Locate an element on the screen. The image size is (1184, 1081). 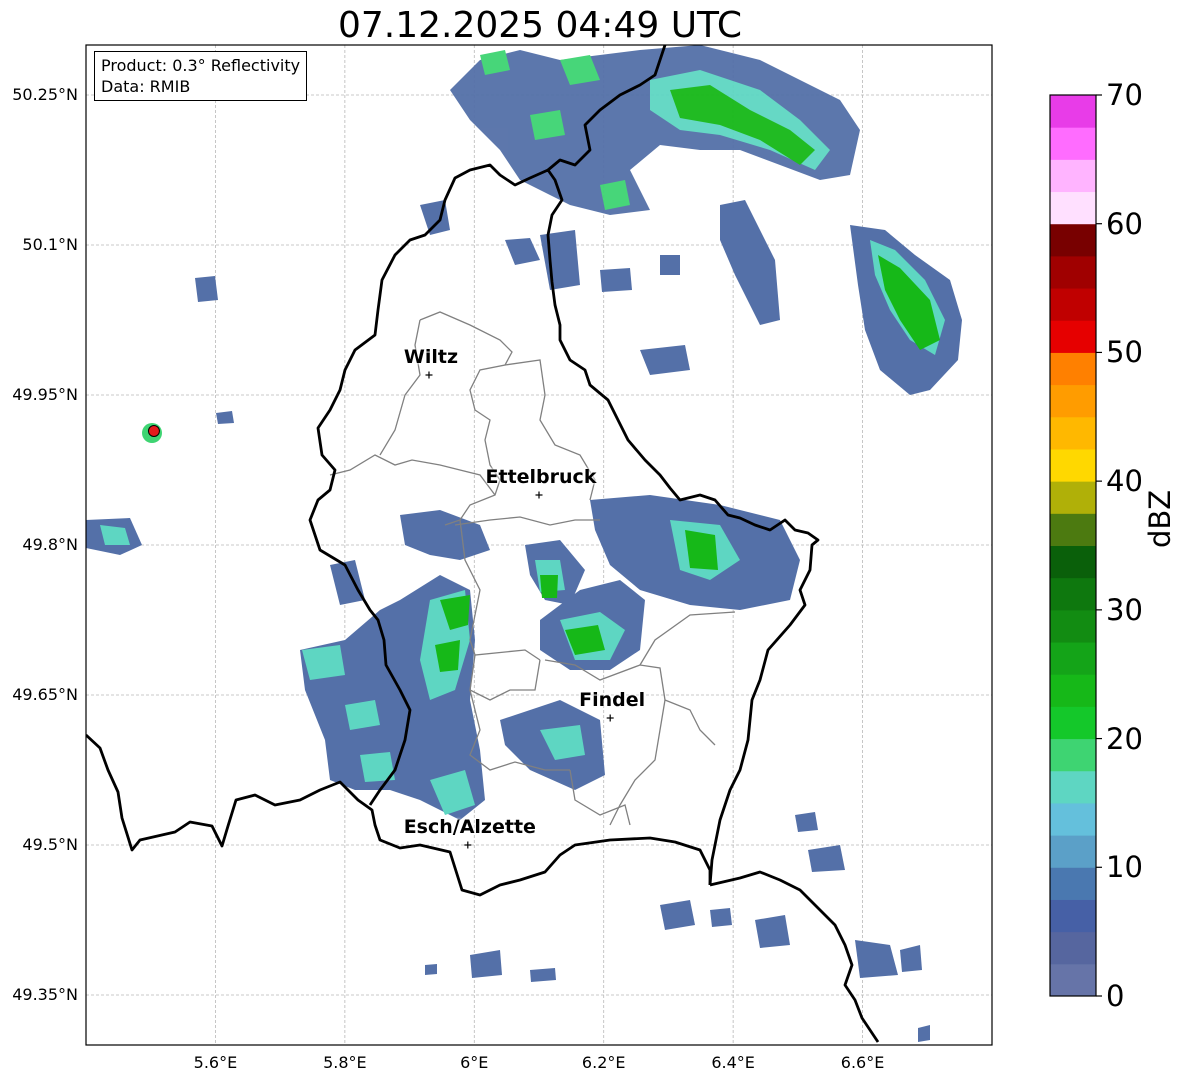
colorbar-tick-label: 0 is located at coordinates (1115, 996).